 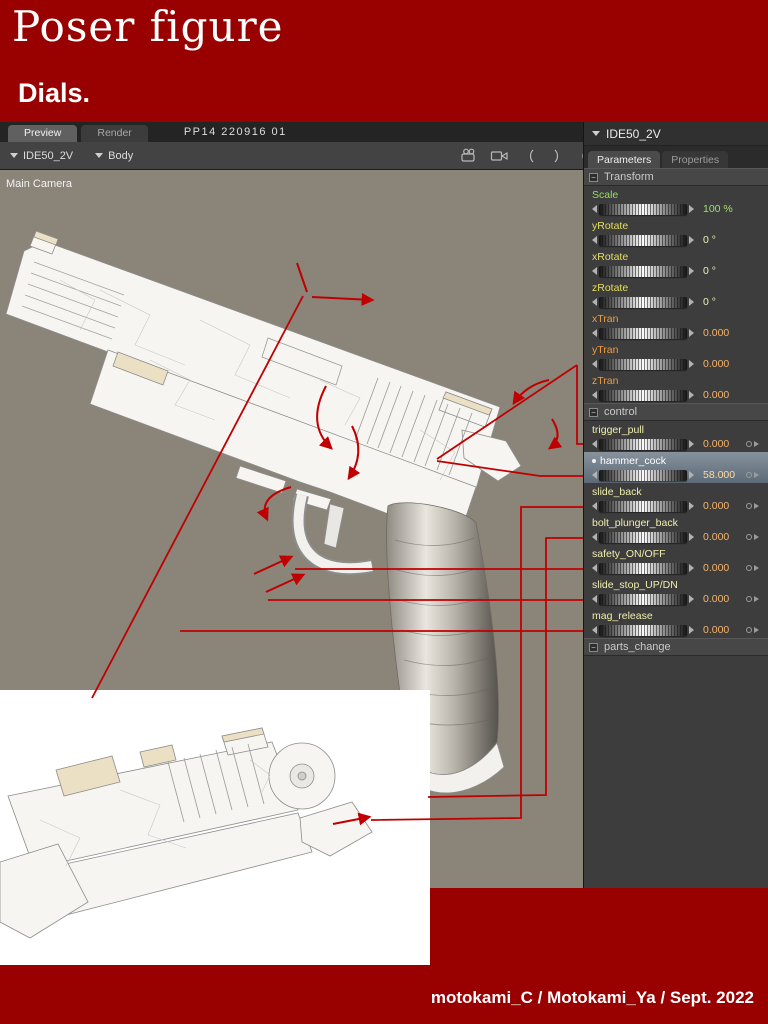 I want to click on film-camera-icon, so click(x=469, y=155).